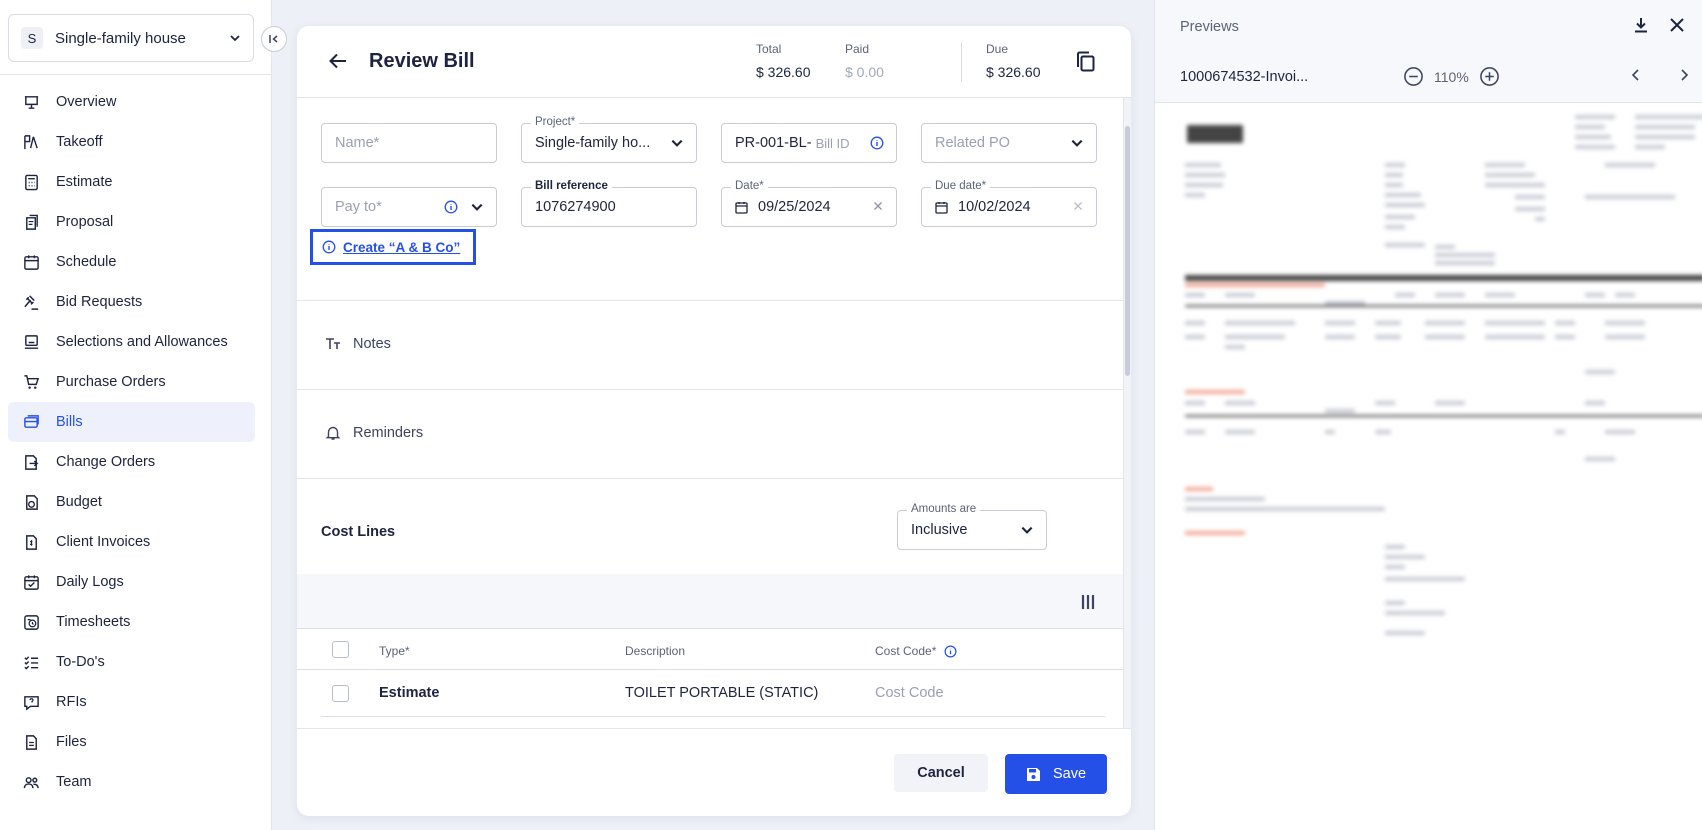  What do you see at coordinates (722, 693) in the screenshot?
I see `row-description: TOILET PORTABLE (STATIC)` at bounding box center [722, 693].